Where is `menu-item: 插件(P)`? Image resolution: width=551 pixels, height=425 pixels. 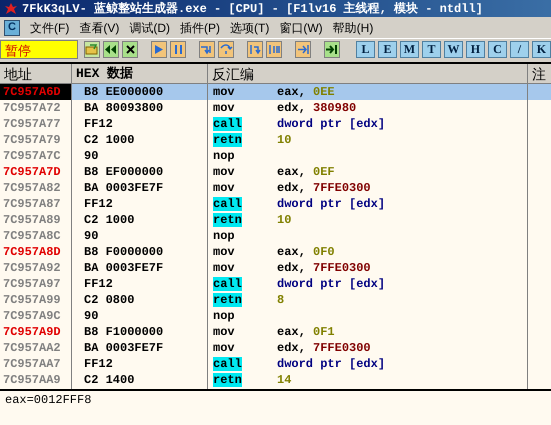 menu-item: 插件(P) is located at coordinates (200, 27).